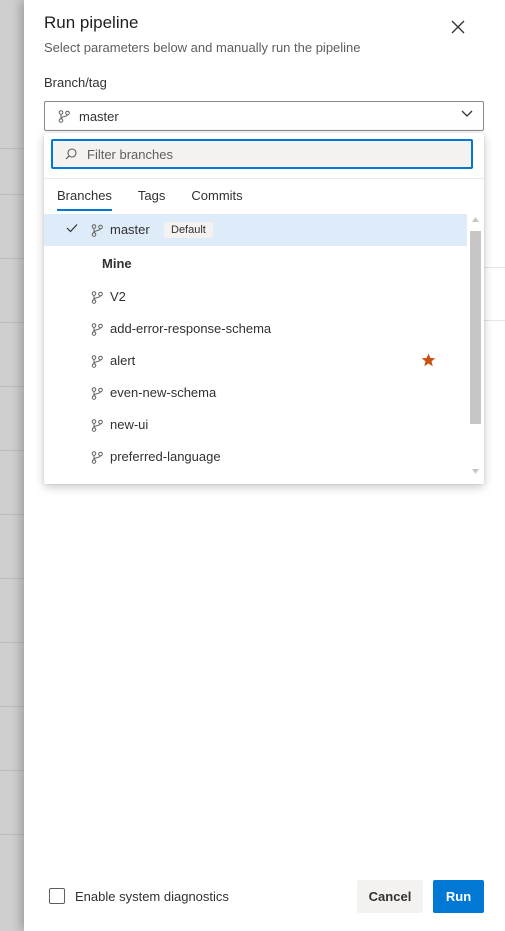  What do you see at coordinates (12, 465) in the screenshot?
I see `page-backdrop` at bounding box center [12, 465].